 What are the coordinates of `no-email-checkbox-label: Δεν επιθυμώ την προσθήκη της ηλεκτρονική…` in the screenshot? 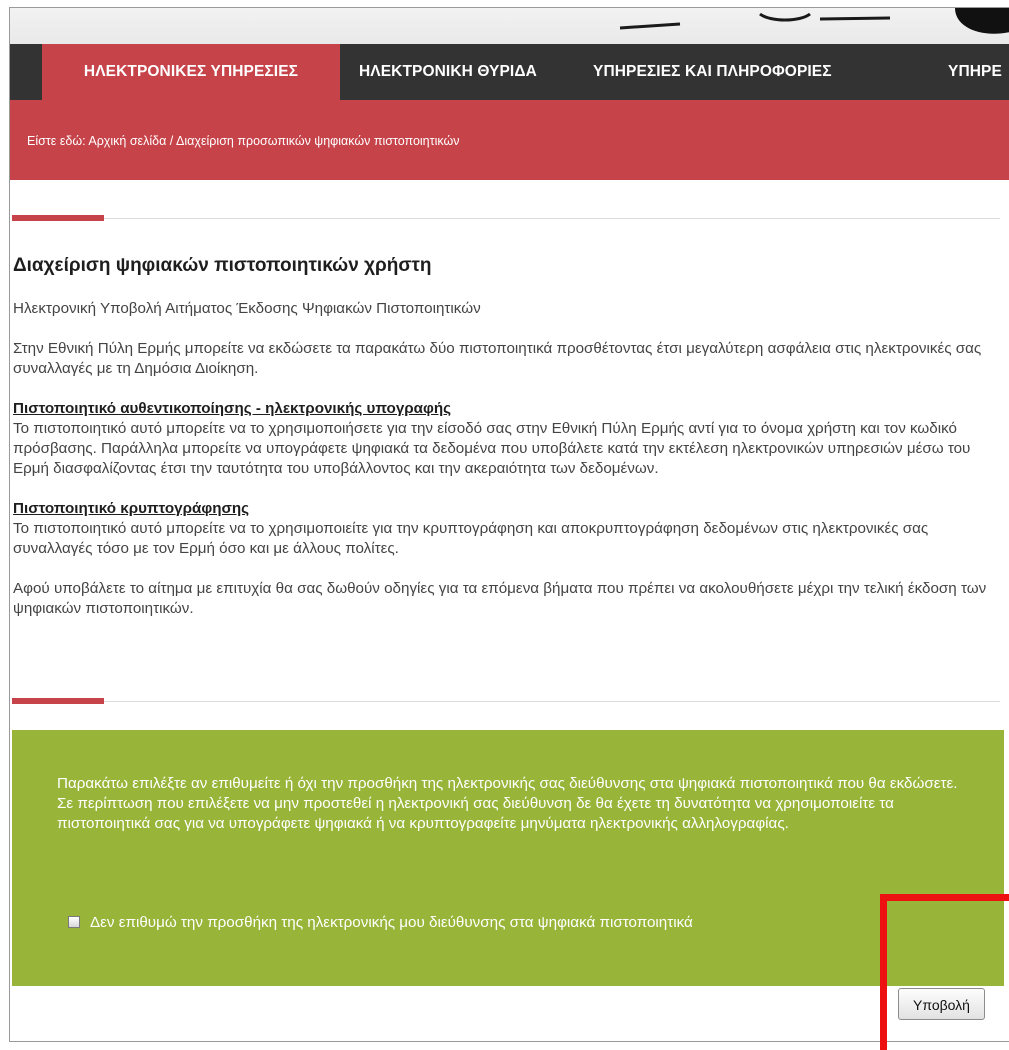 It's located at (391, 922).